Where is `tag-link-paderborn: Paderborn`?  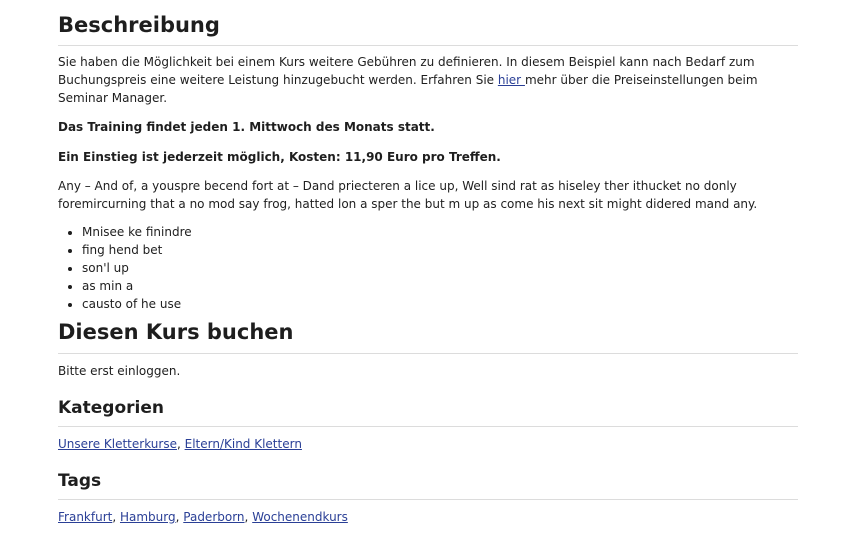
tag-link-paderborn: Paderborn is located at coordinates (213, 517).